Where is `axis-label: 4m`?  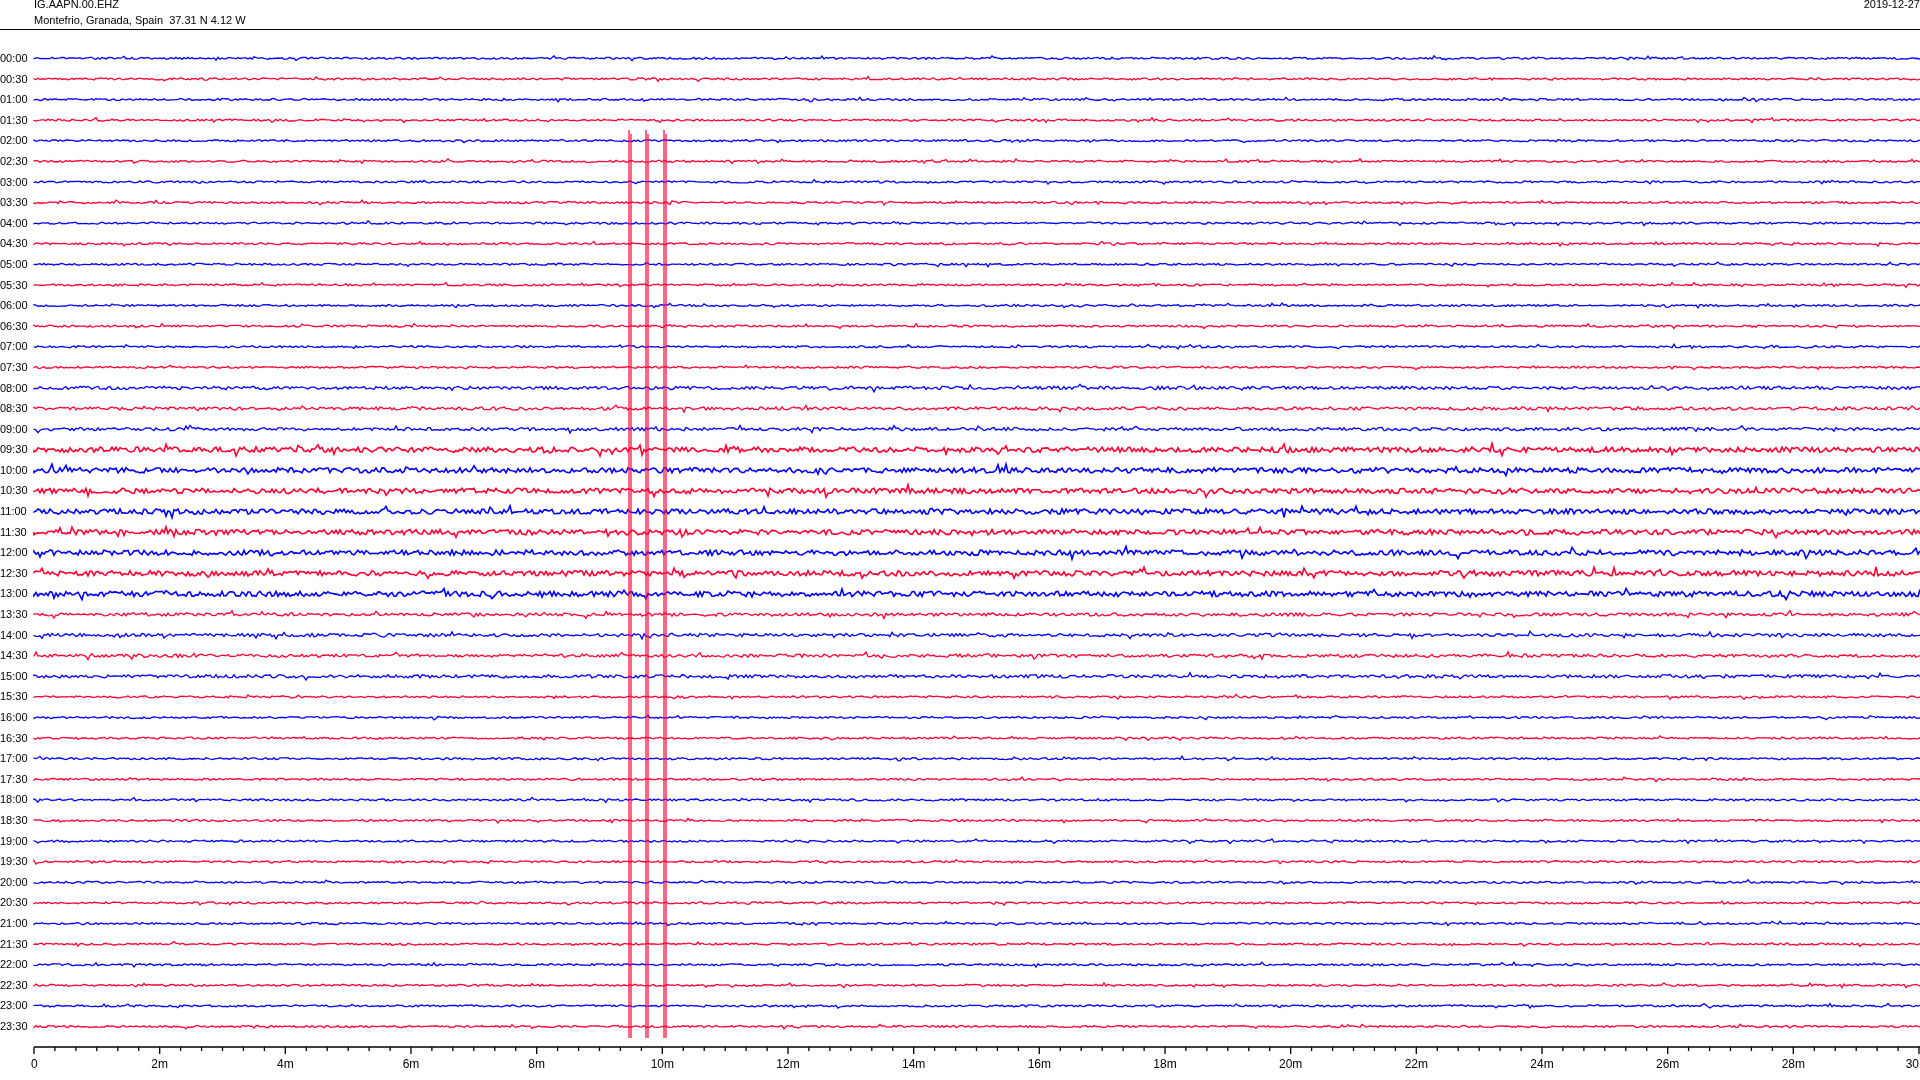
axis-label: 4m is located at coordinates (285, 1064).